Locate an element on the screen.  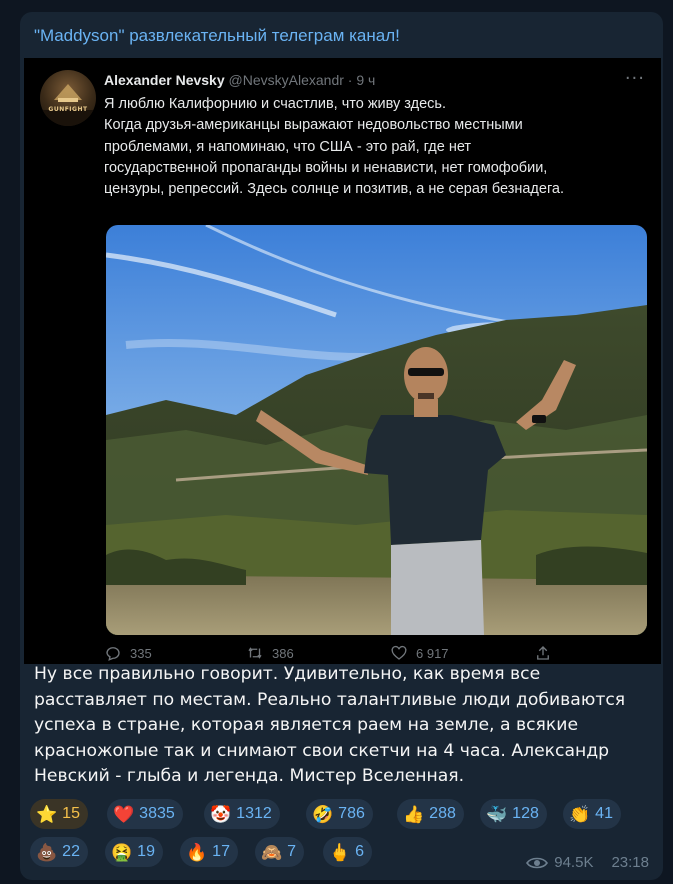
reply-icon is located at coordinates (113, 654).